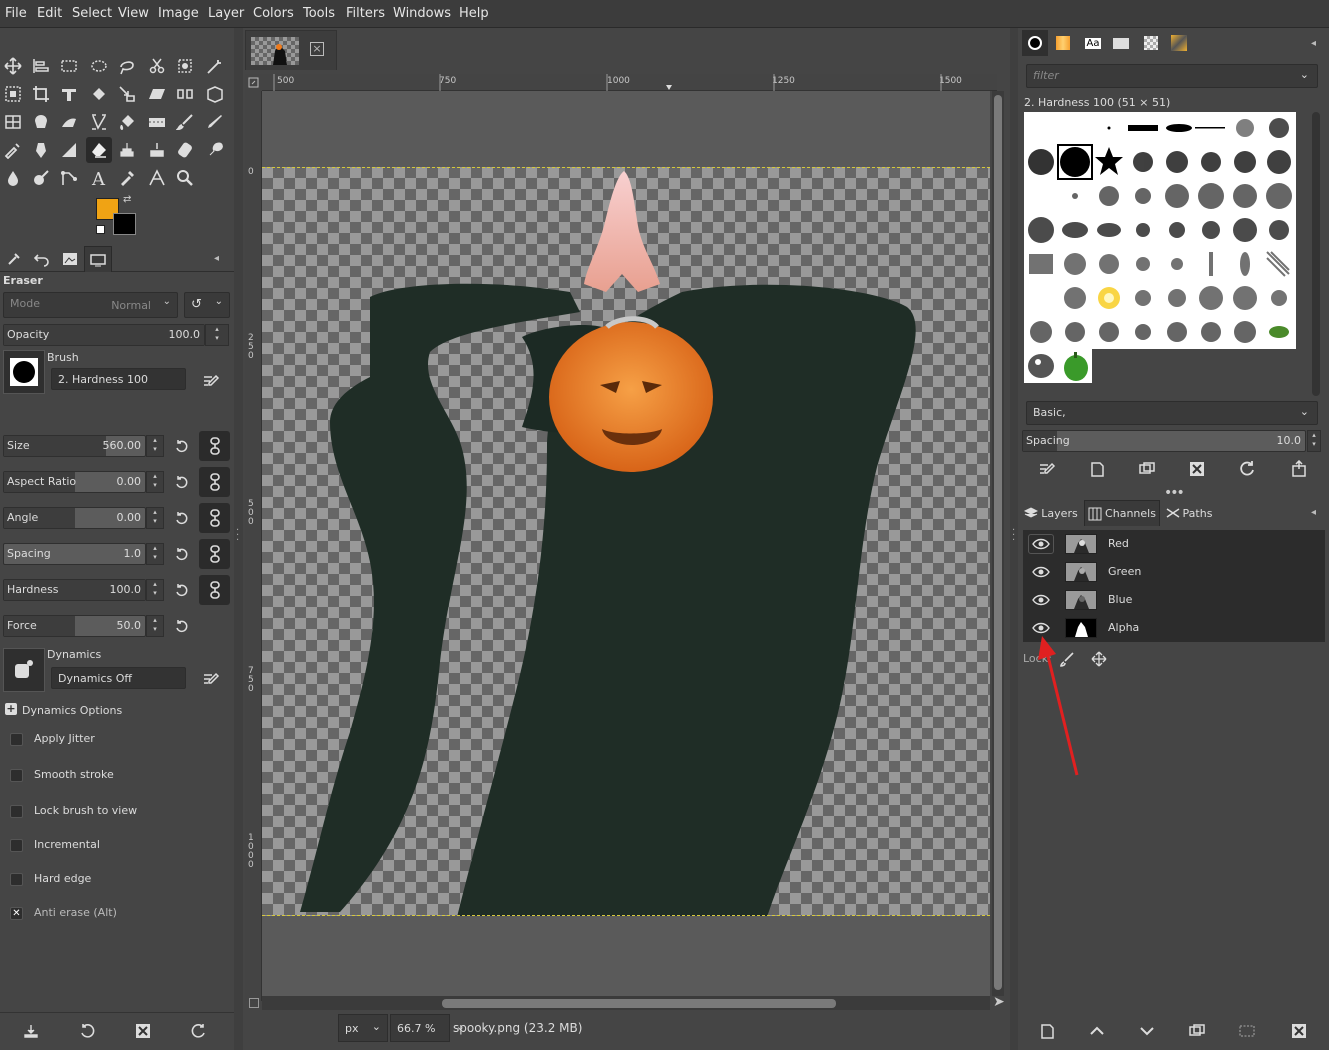  I want to click on tab-brushes, so click(1035, 43).